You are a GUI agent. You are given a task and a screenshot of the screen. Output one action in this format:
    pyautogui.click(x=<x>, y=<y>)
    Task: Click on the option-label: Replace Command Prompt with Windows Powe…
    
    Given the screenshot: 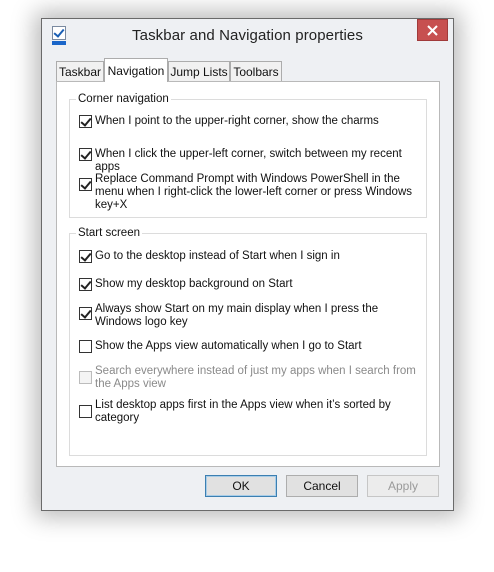 What is the action you would take?
    pyautogui.click(x=254, y=192)
    